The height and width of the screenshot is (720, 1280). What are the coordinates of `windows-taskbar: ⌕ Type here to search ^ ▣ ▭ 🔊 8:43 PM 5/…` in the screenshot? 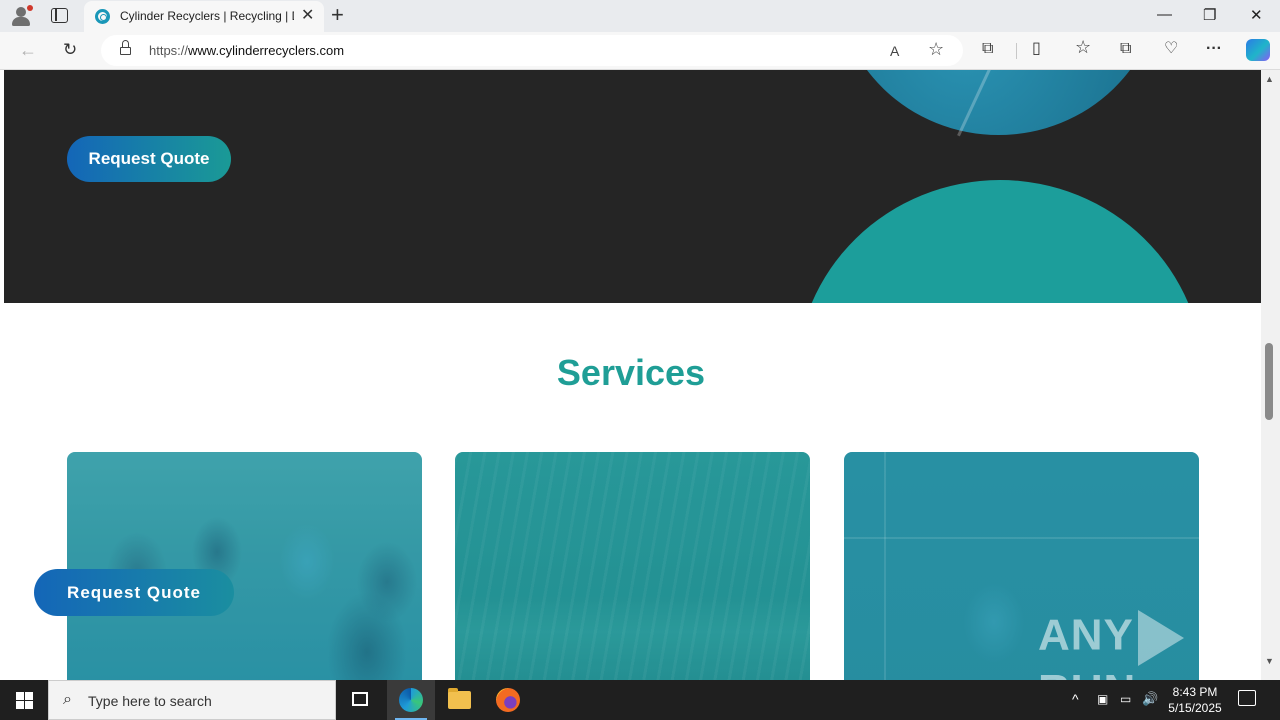 It's located at (640, 700).